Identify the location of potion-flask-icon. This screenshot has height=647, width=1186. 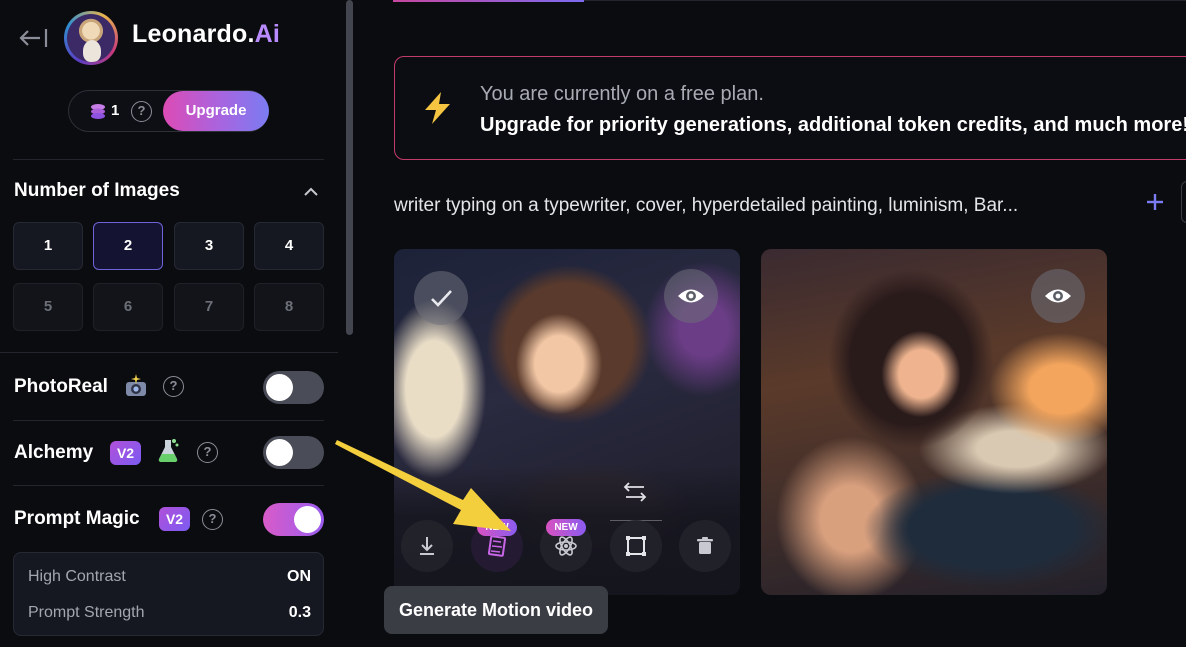
(168, 450).